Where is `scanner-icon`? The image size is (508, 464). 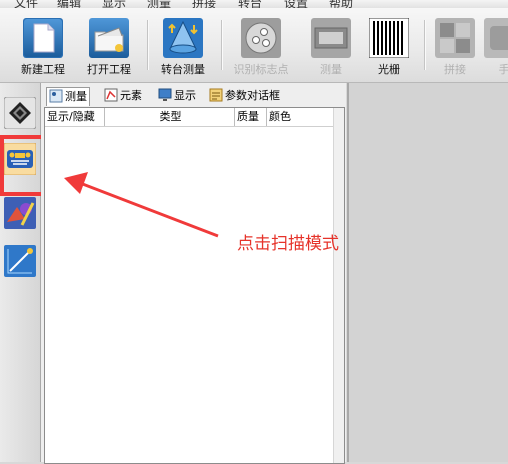
scanner-icon is located at coordinates (331, 38).